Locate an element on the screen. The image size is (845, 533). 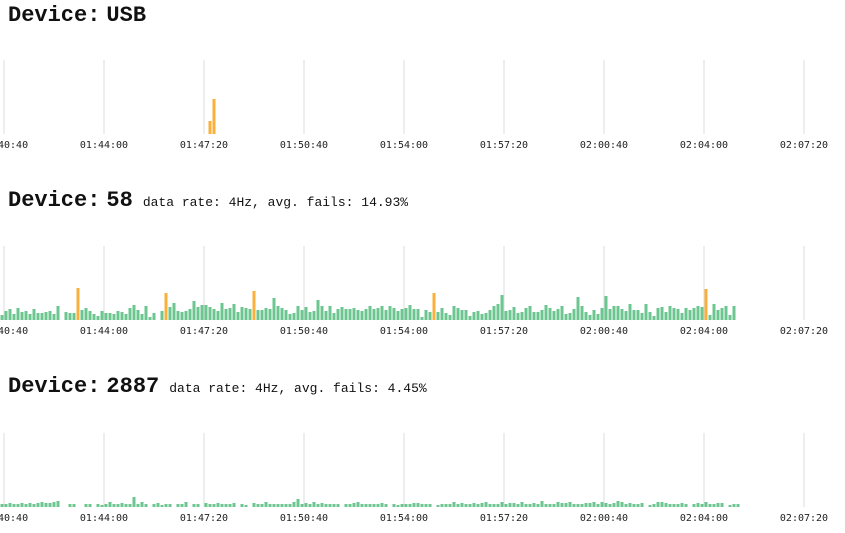
fail-bar is located at coordinates (78, 304).